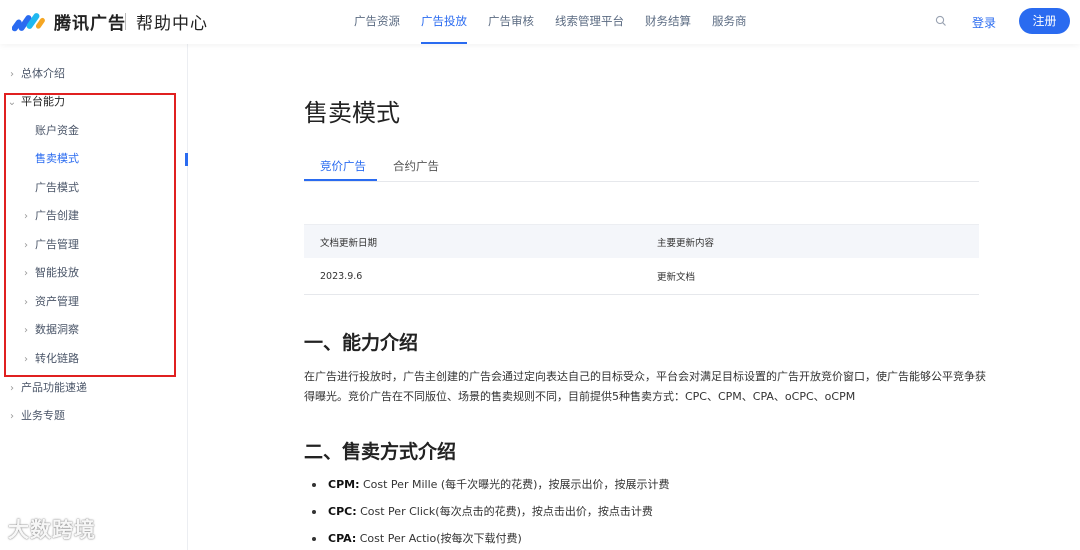 The width and height of the screenshot is (1080, 550). I want to click on update-log-table: 文档更新日期 主要更新内容 2023.9.6 更新文档, so click(641, 259).